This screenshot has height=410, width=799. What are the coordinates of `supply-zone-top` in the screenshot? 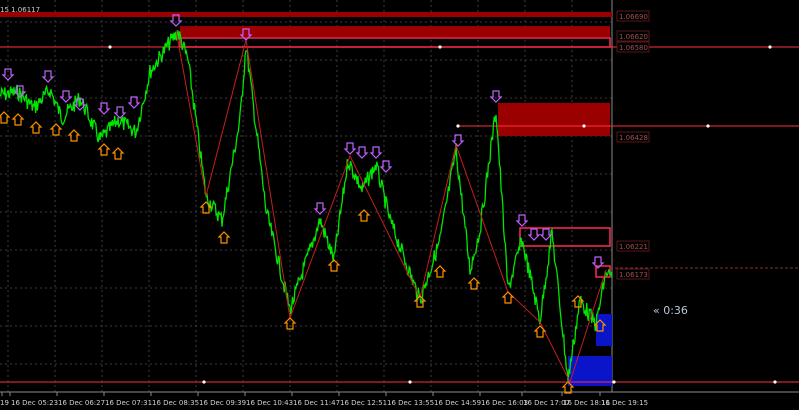 It's located at (306, 14).